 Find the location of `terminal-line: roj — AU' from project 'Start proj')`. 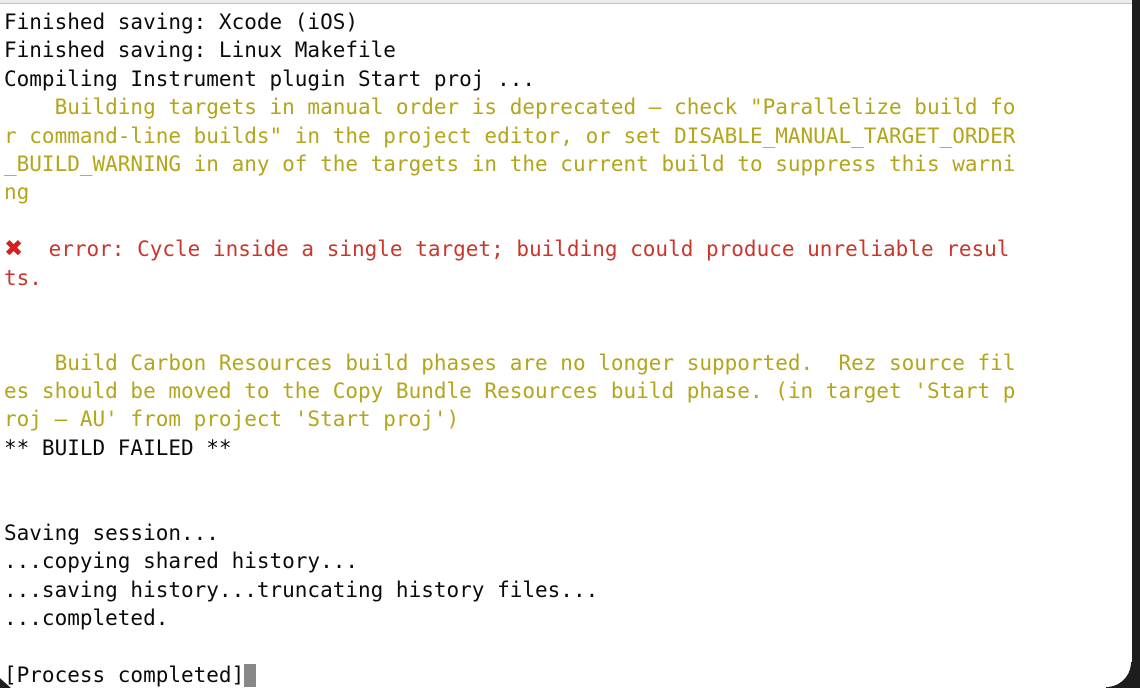

terminal-line: roj — AU' from project 'Start proj') is located at coordinates (232, 419).